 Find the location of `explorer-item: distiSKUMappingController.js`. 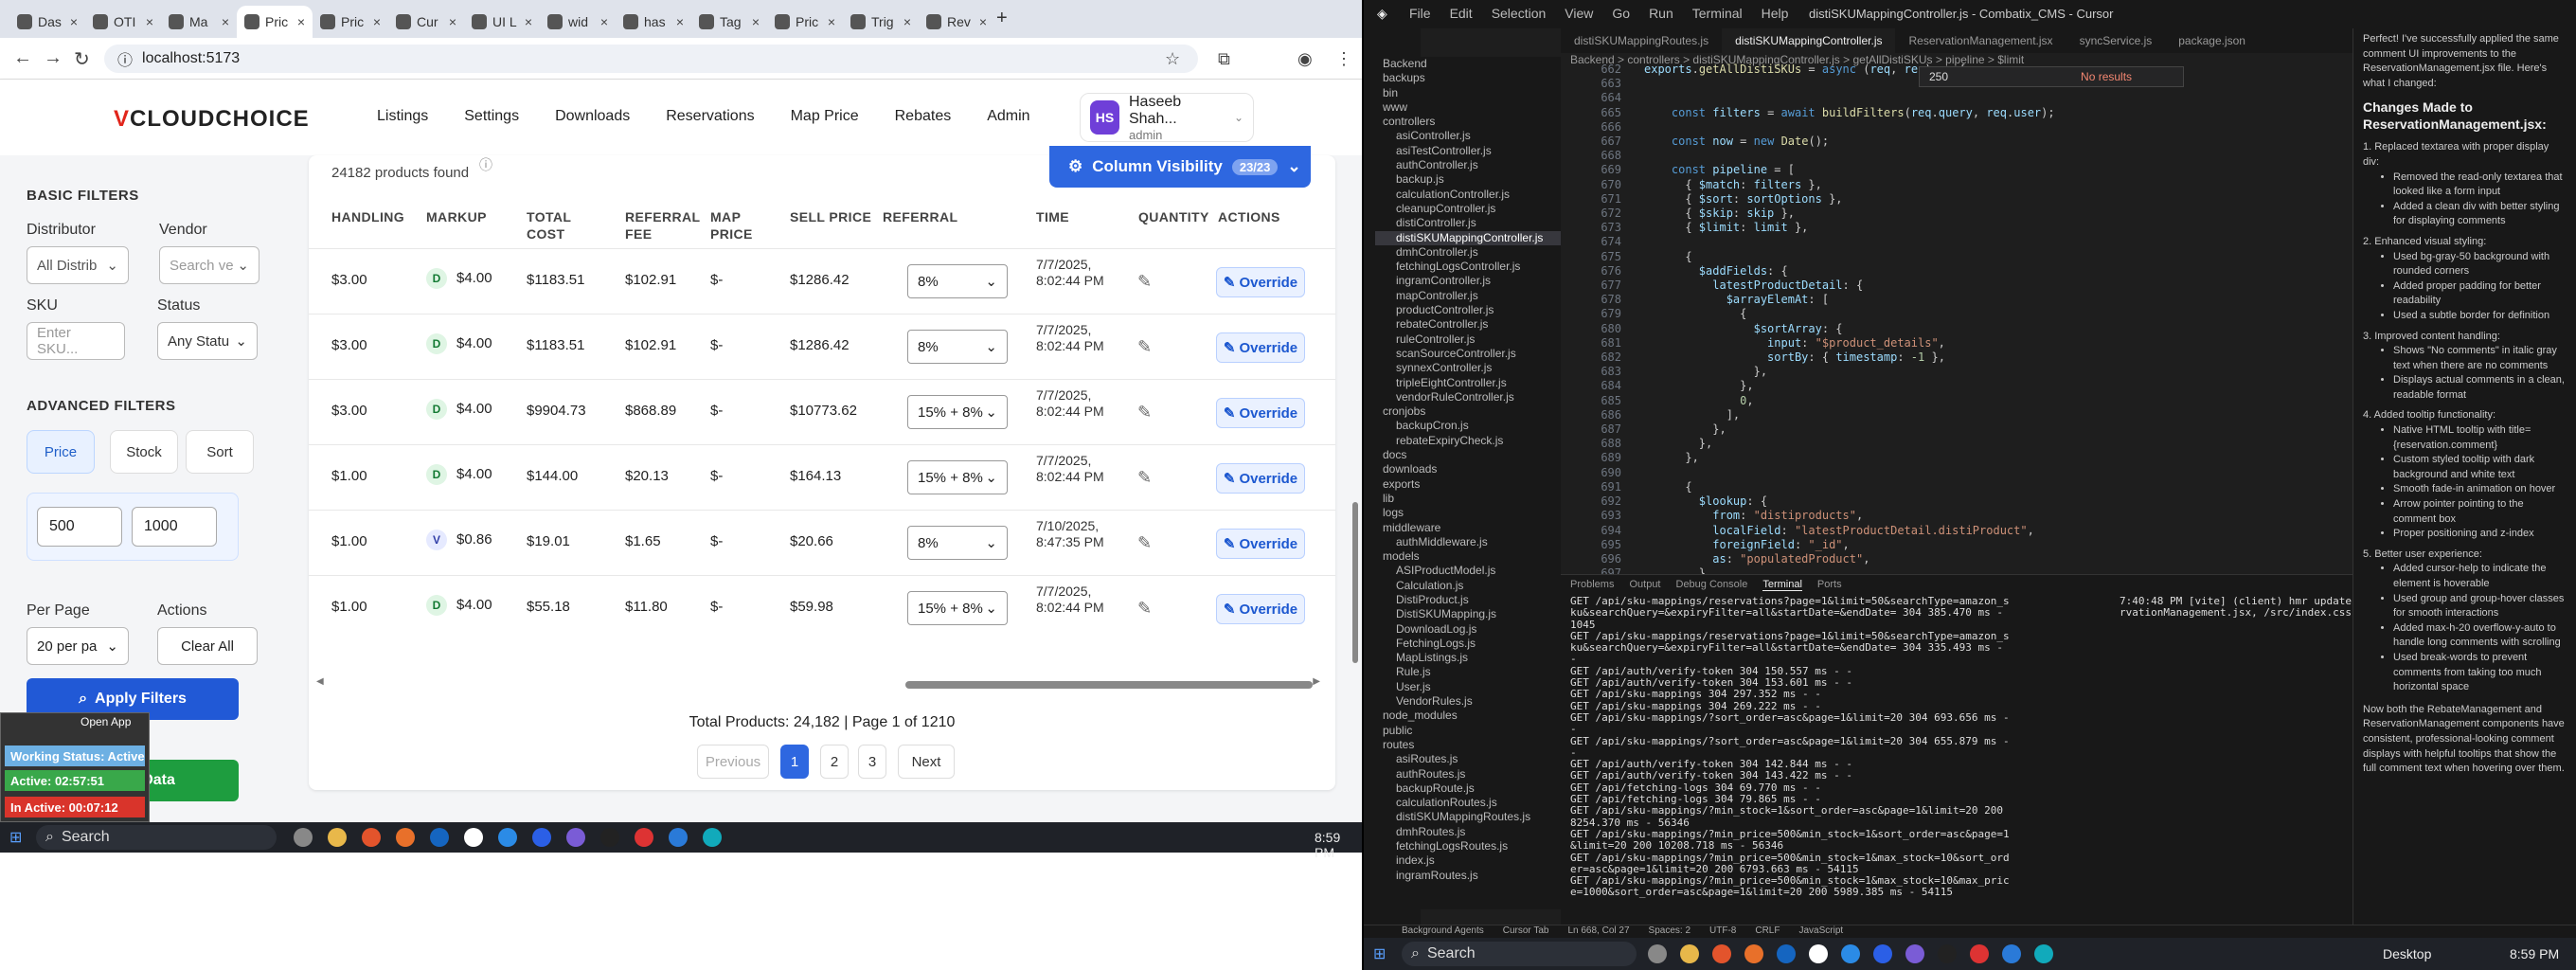

explorer-item: distiSKUMappingController.js is located at coordinates (1468, 238).